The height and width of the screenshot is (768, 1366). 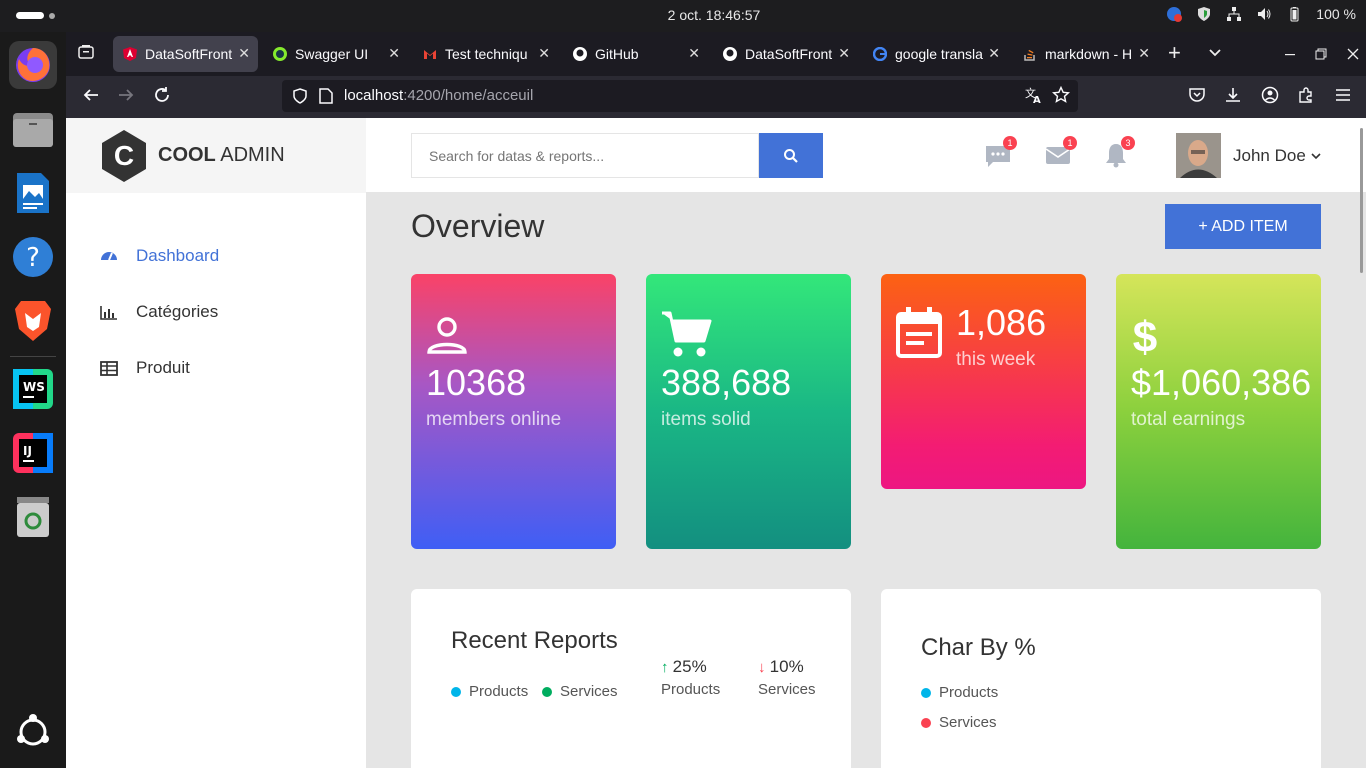 I want to click on messages-badge: 1, so click(x=1010, y=143).